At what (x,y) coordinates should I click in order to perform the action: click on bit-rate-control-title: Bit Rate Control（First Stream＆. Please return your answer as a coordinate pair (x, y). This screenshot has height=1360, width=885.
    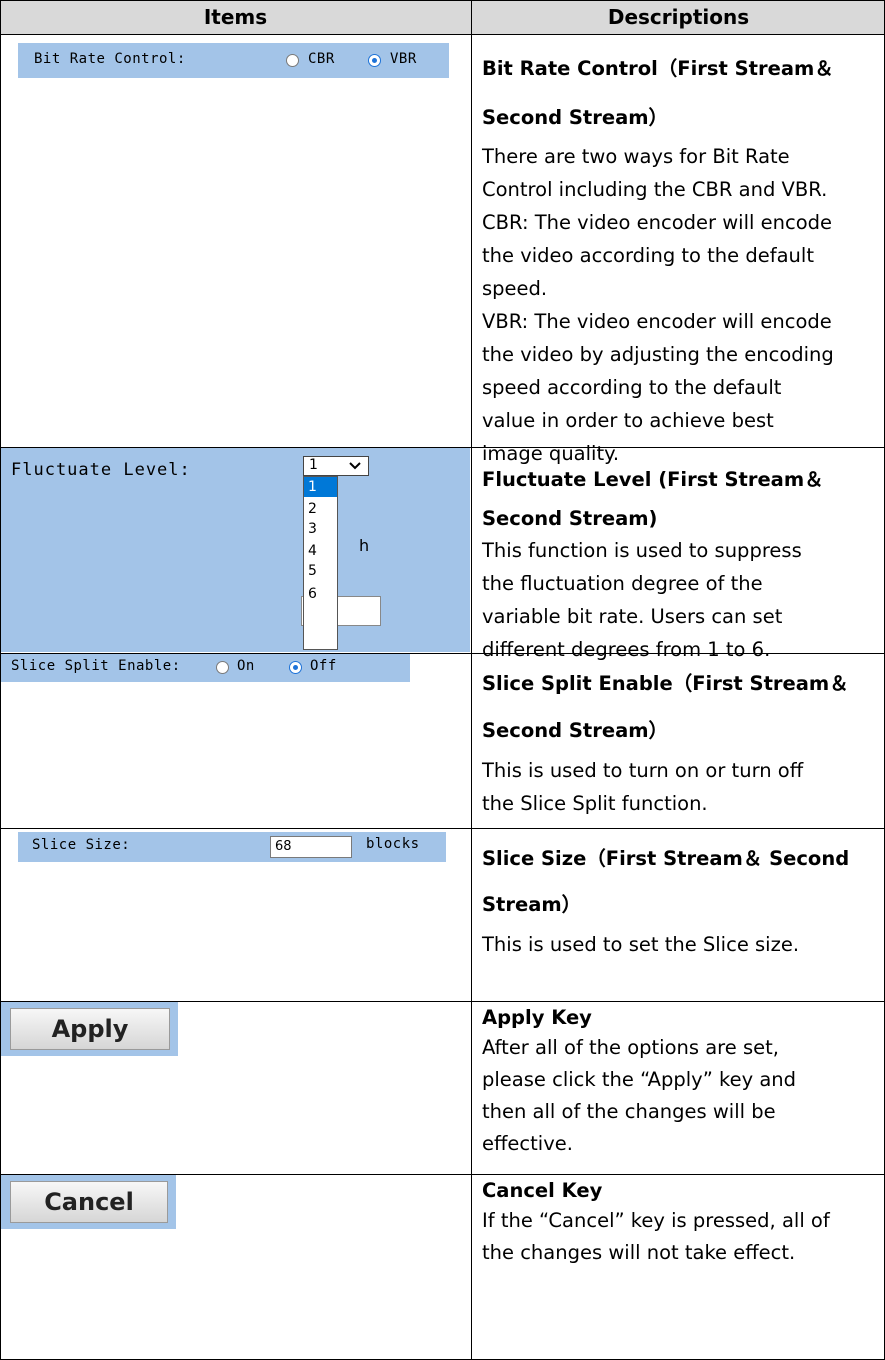
    Looking at the image, I should click on (658, 68).